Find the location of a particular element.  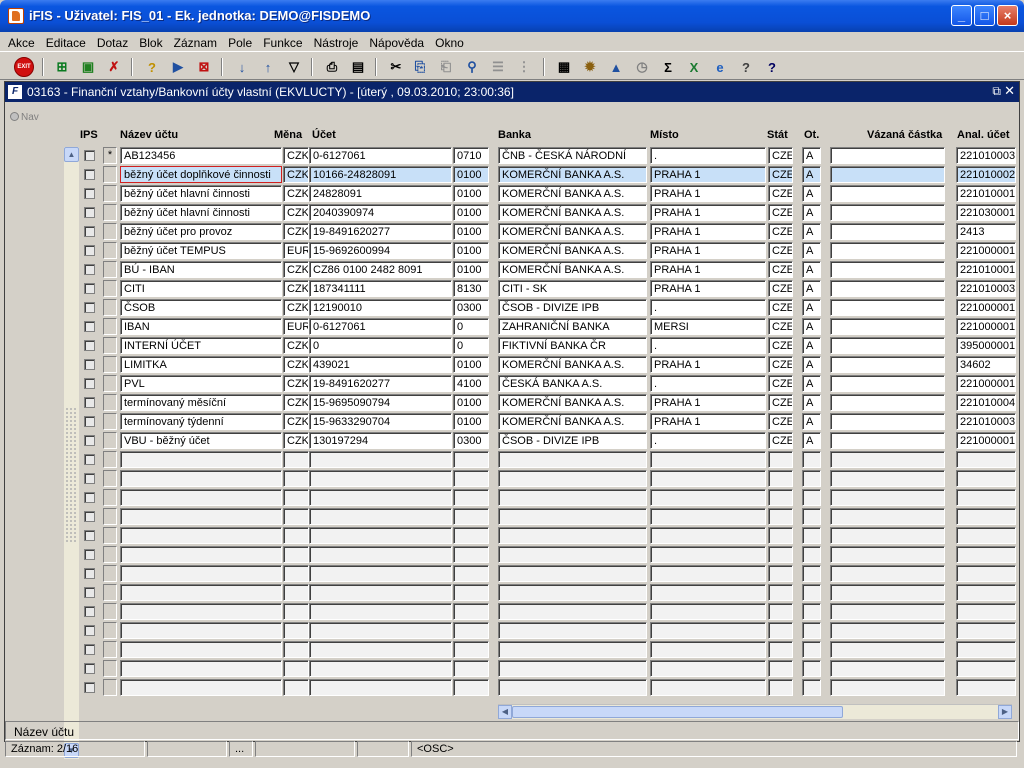

cell-nazev: běžný účet hlavní činnosti is located at coordinates (201, 193).